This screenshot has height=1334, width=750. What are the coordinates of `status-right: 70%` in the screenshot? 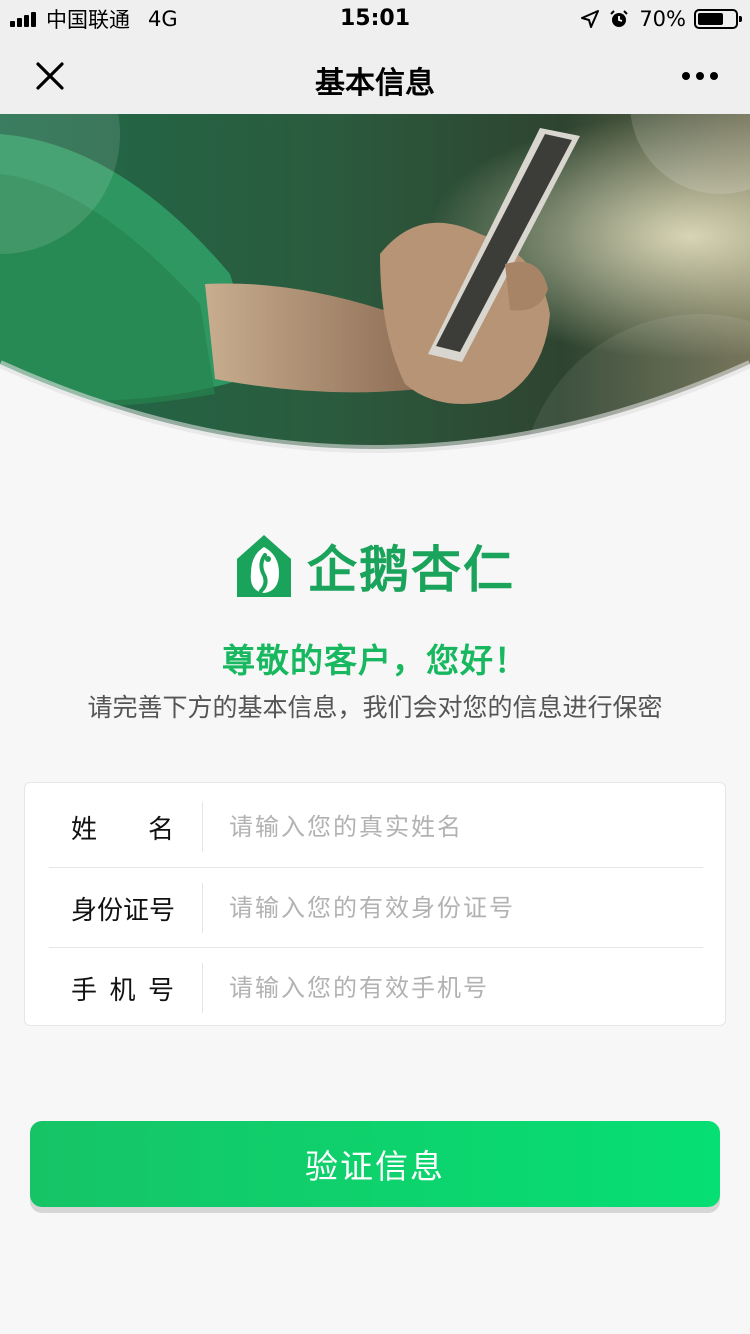 It's located at (661, 19).